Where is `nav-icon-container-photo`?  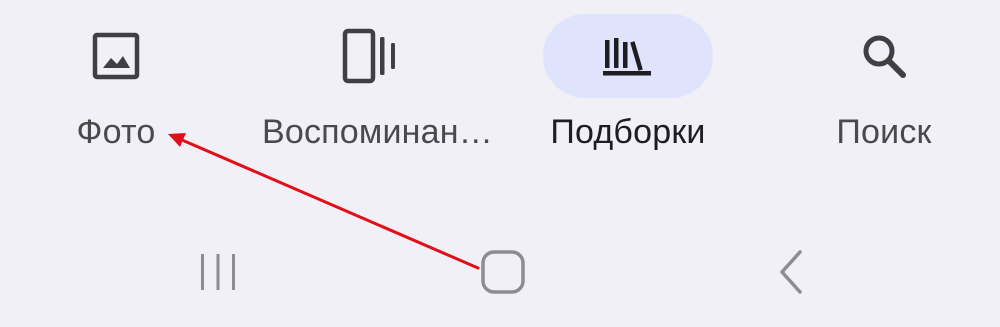 nav-icon-container-photo is located at coordinates (116, 56).